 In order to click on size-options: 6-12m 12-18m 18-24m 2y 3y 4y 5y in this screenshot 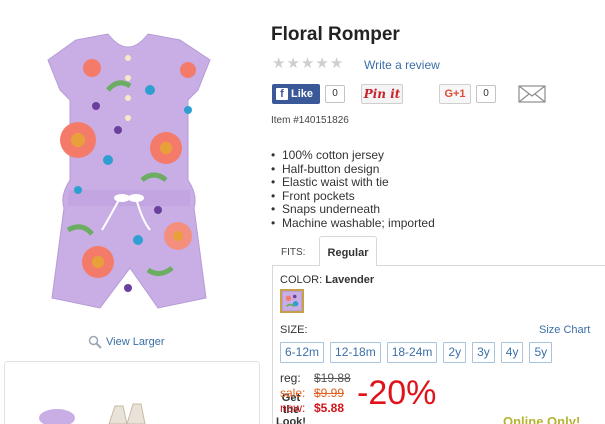, I will do `click(416, 352)`.